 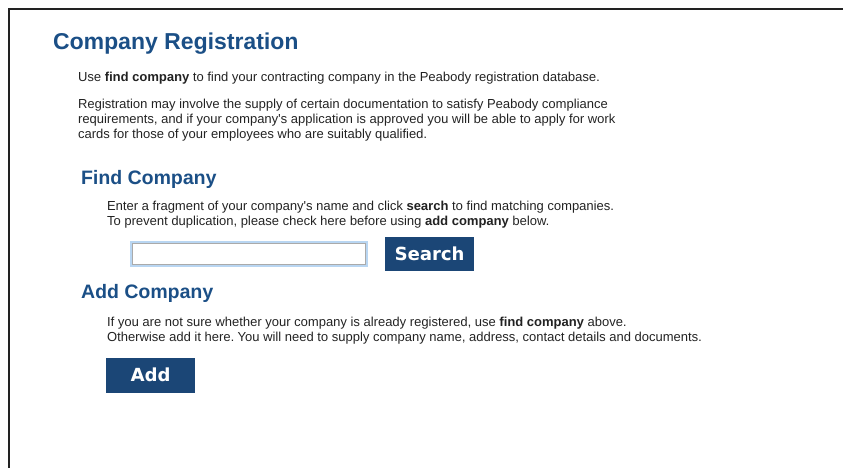 What do you see at coordinates (367, 321) in the screenshot?
I see `instruction-text: If you are not sure whether your company is already registered, use find company above.` at bounding box center [367, 321].